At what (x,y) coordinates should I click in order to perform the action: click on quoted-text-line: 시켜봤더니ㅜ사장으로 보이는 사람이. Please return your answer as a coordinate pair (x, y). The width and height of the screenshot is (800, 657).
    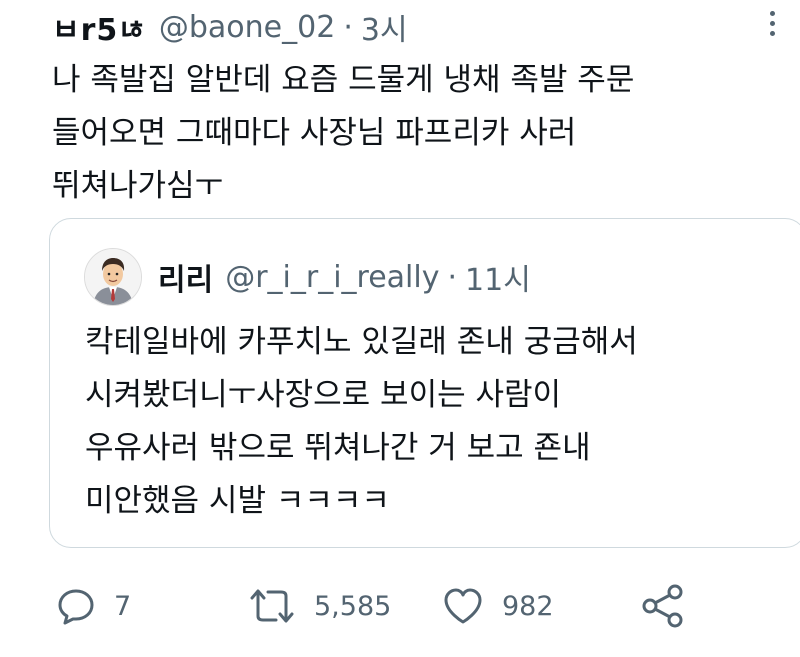
    Looking at the image, I should click on (323, 395).